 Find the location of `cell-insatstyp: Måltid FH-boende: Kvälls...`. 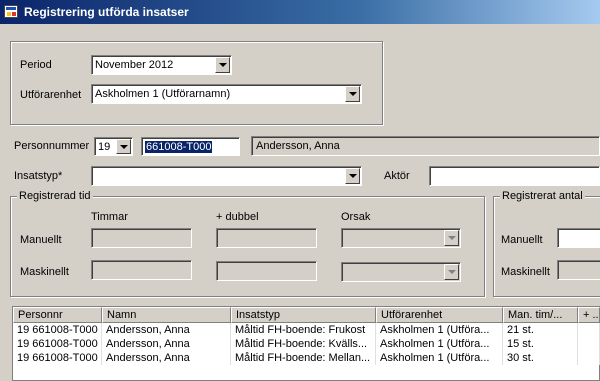

cell-insatstyp: Måltid FH-boende: Kvälls... is located at coordinates (303, 344).